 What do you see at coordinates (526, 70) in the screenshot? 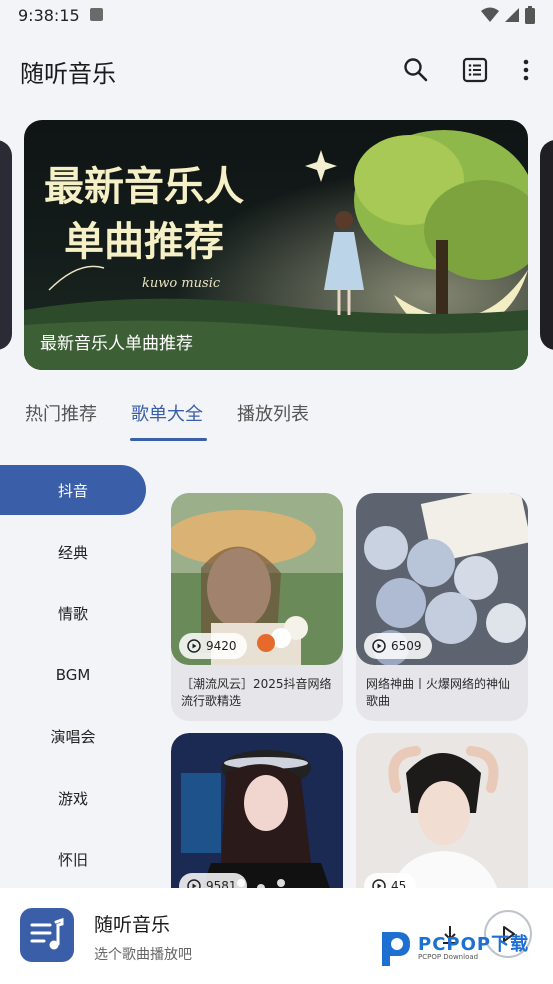
I see `more-vert-icon` at bounding box center [526, 70].